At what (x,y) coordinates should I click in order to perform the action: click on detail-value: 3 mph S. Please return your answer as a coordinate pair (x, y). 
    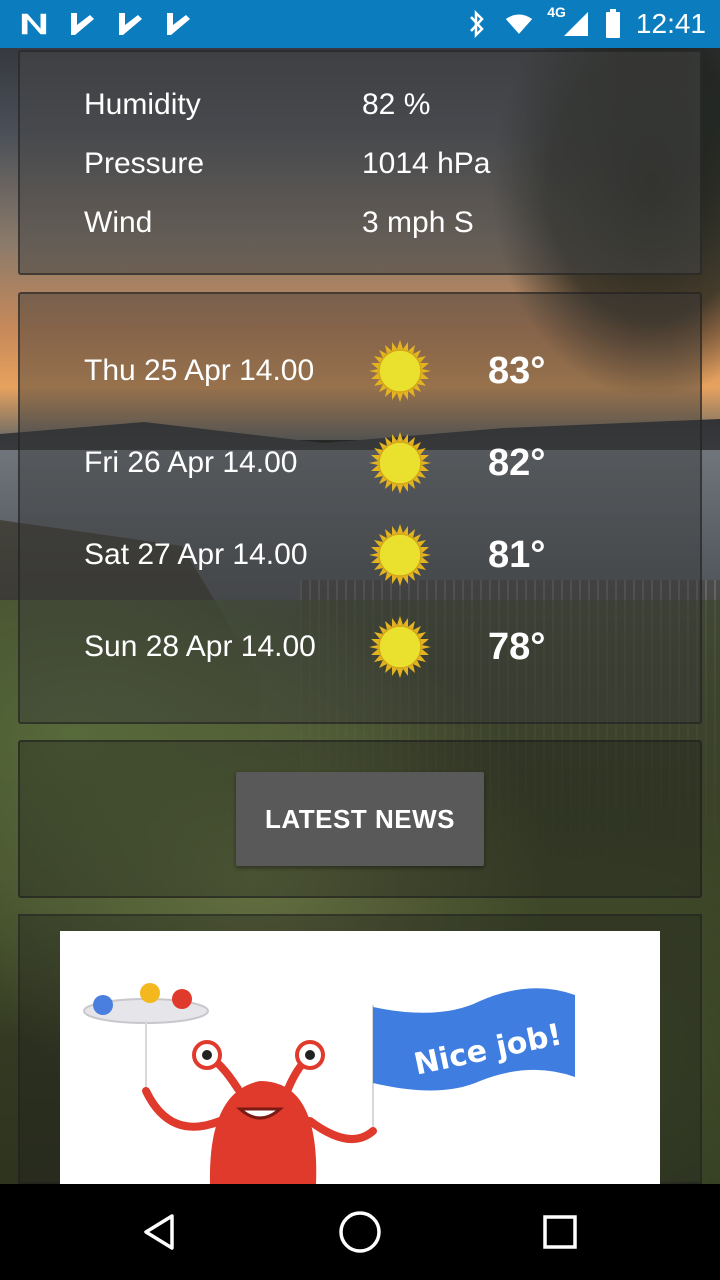
    Looking at the image, I should click on (418, 222).